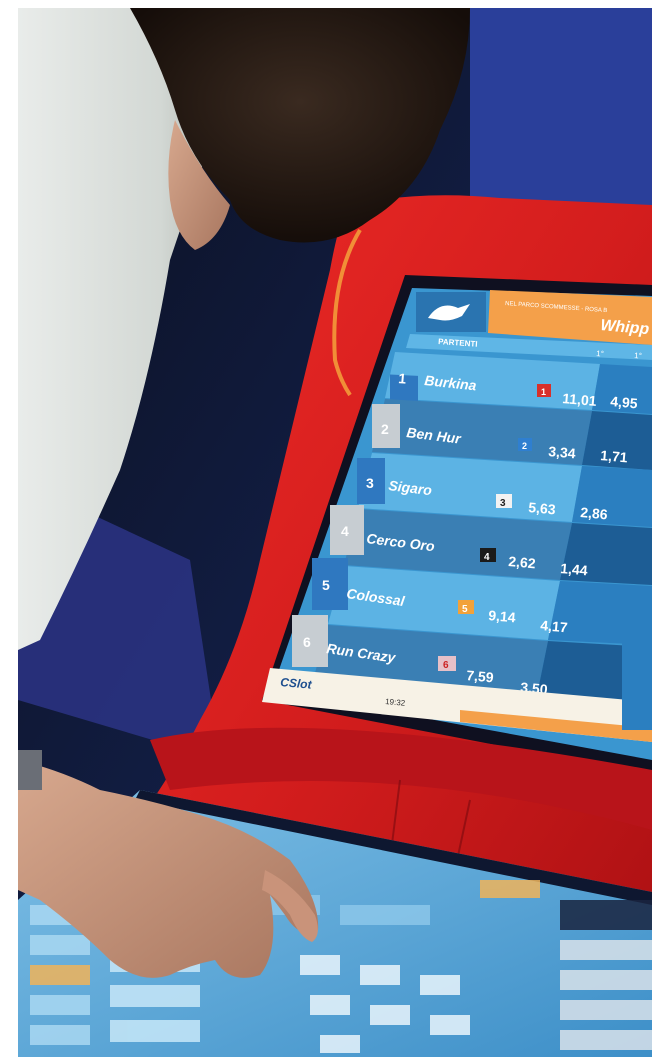 Image resolution: width=652 pixels, height=1057 pixels. What do you see at coordinates (543, 392) in the screenshot?
I see `runner-badge-label: 1` at bounding box center [543, 392].